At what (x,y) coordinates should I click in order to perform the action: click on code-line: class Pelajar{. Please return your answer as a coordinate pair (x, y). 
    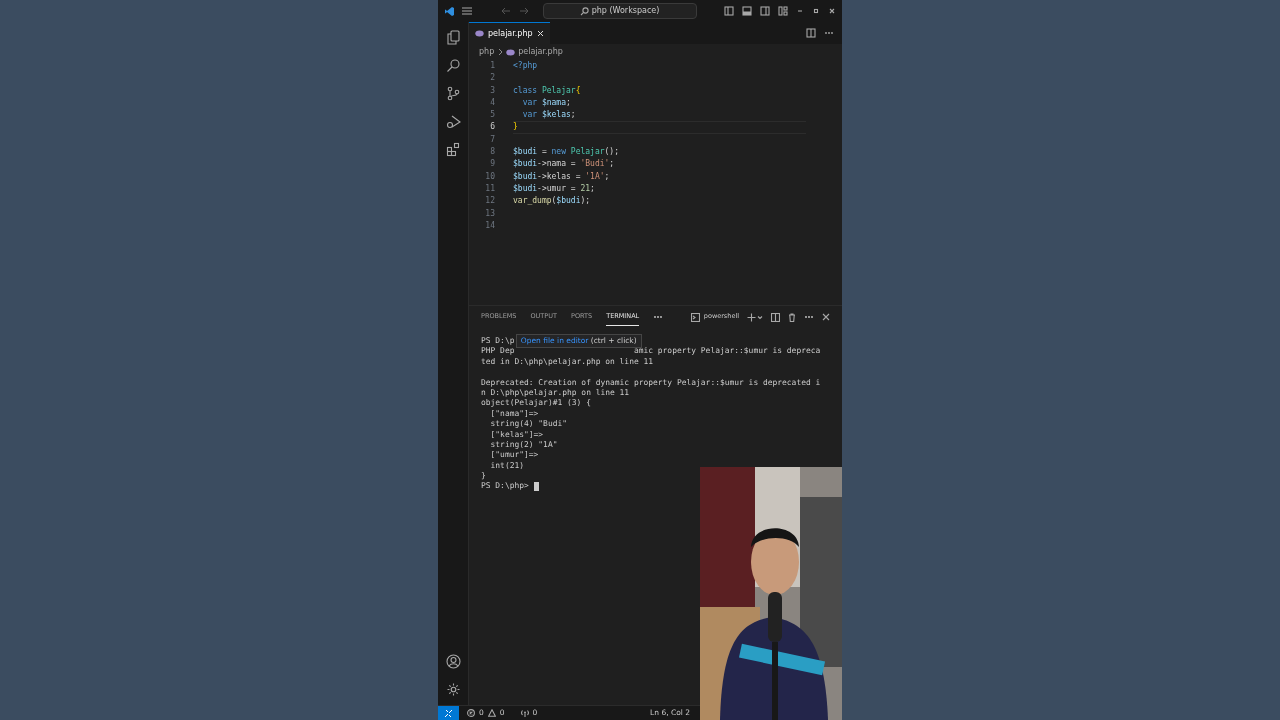
    Looking at the image, I should click on (547, 90).